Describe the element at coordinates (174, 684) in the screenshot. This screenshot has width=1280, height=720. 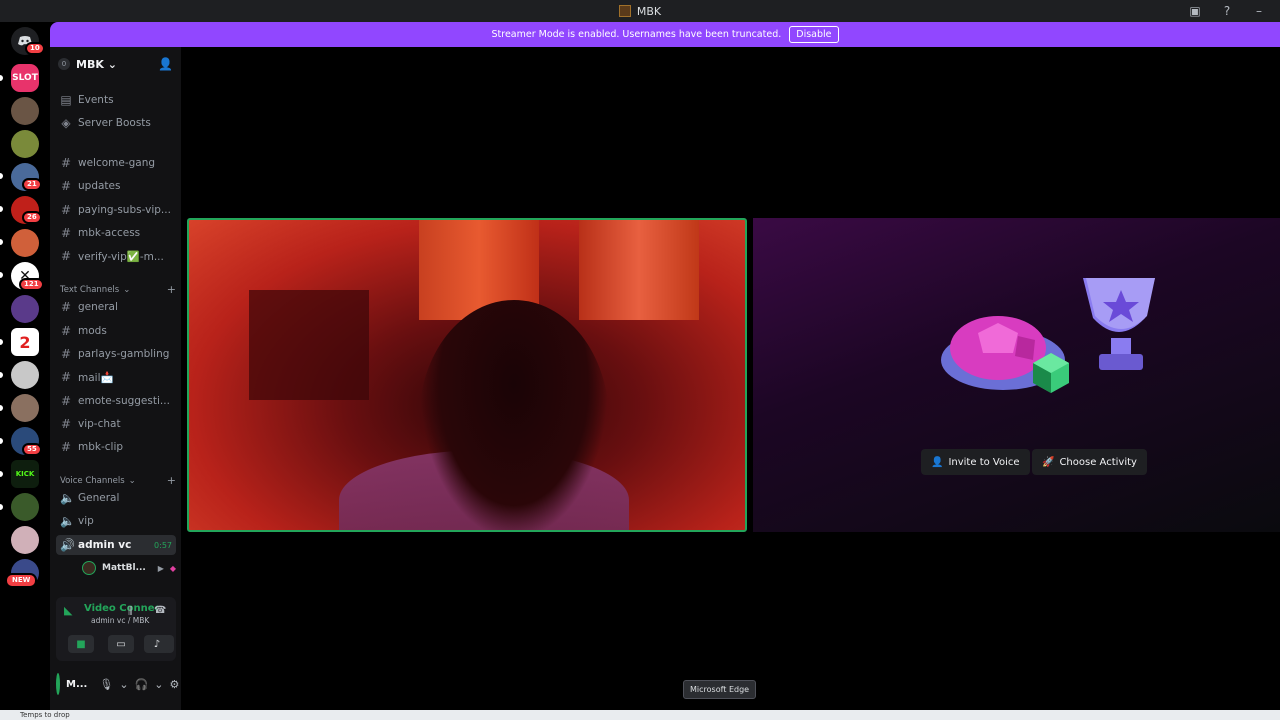
I see `gear-icon: ⚙` at that location.